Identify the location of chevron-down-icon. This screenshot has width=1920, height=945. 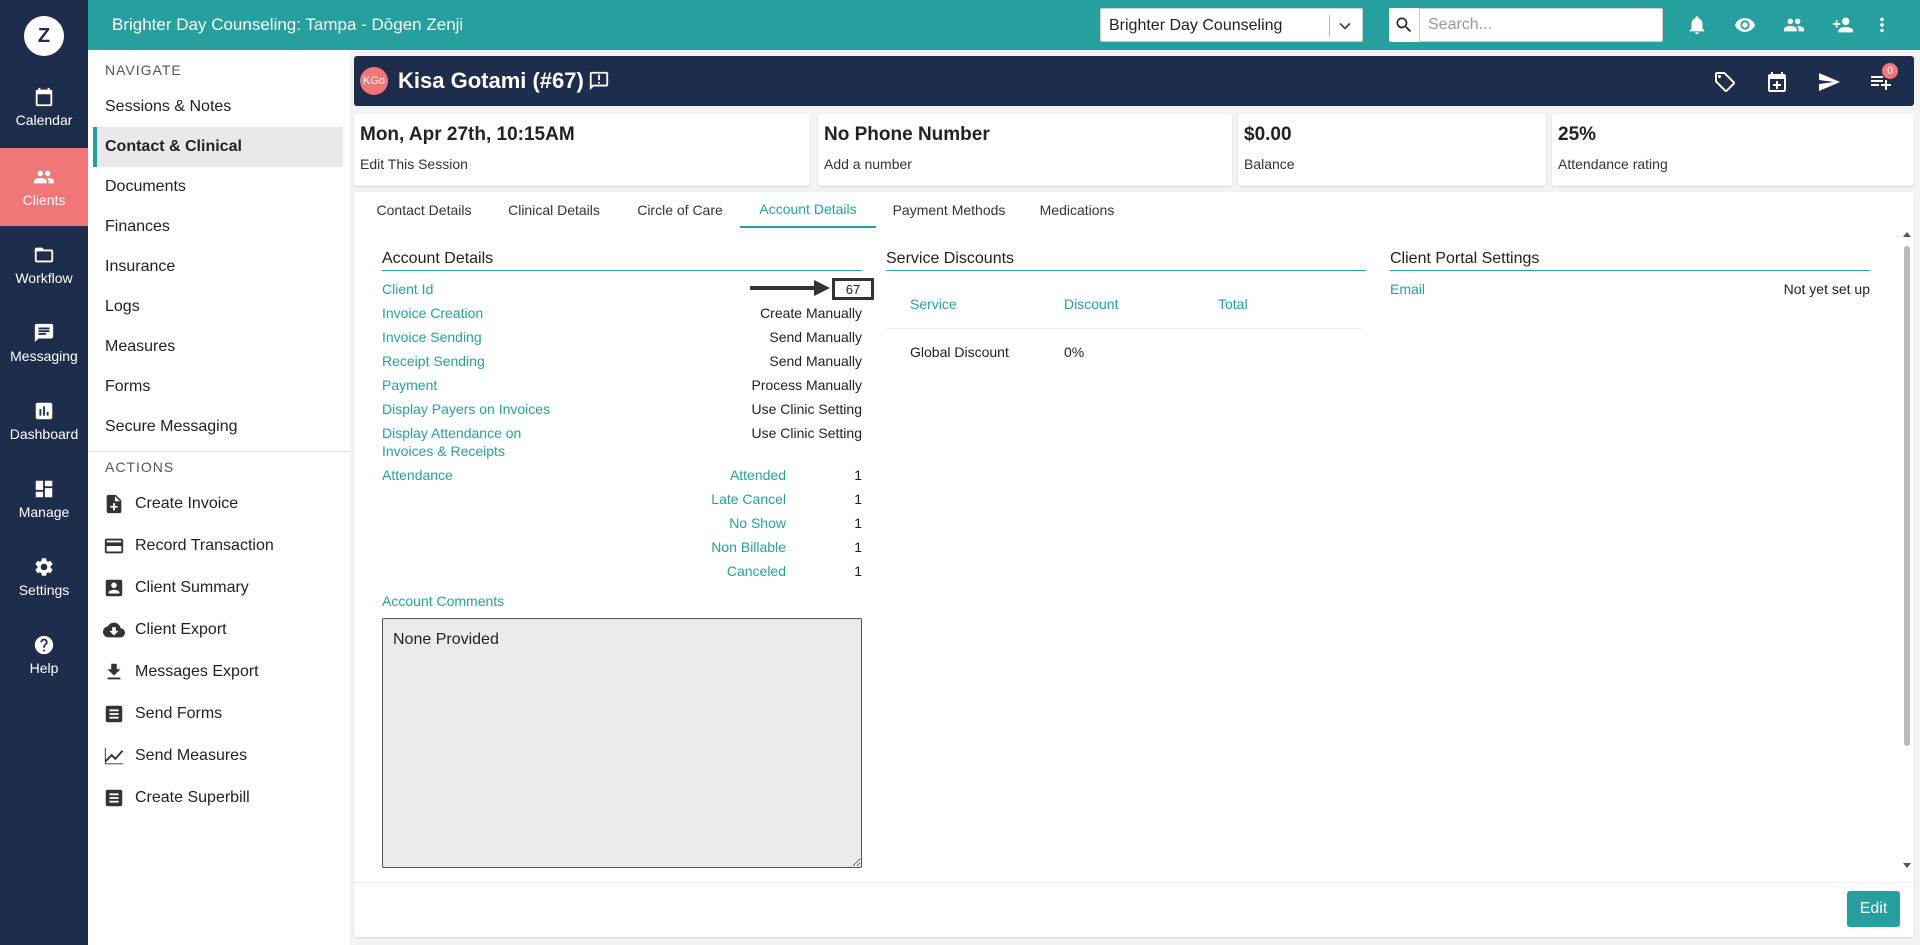
(1345, 26).